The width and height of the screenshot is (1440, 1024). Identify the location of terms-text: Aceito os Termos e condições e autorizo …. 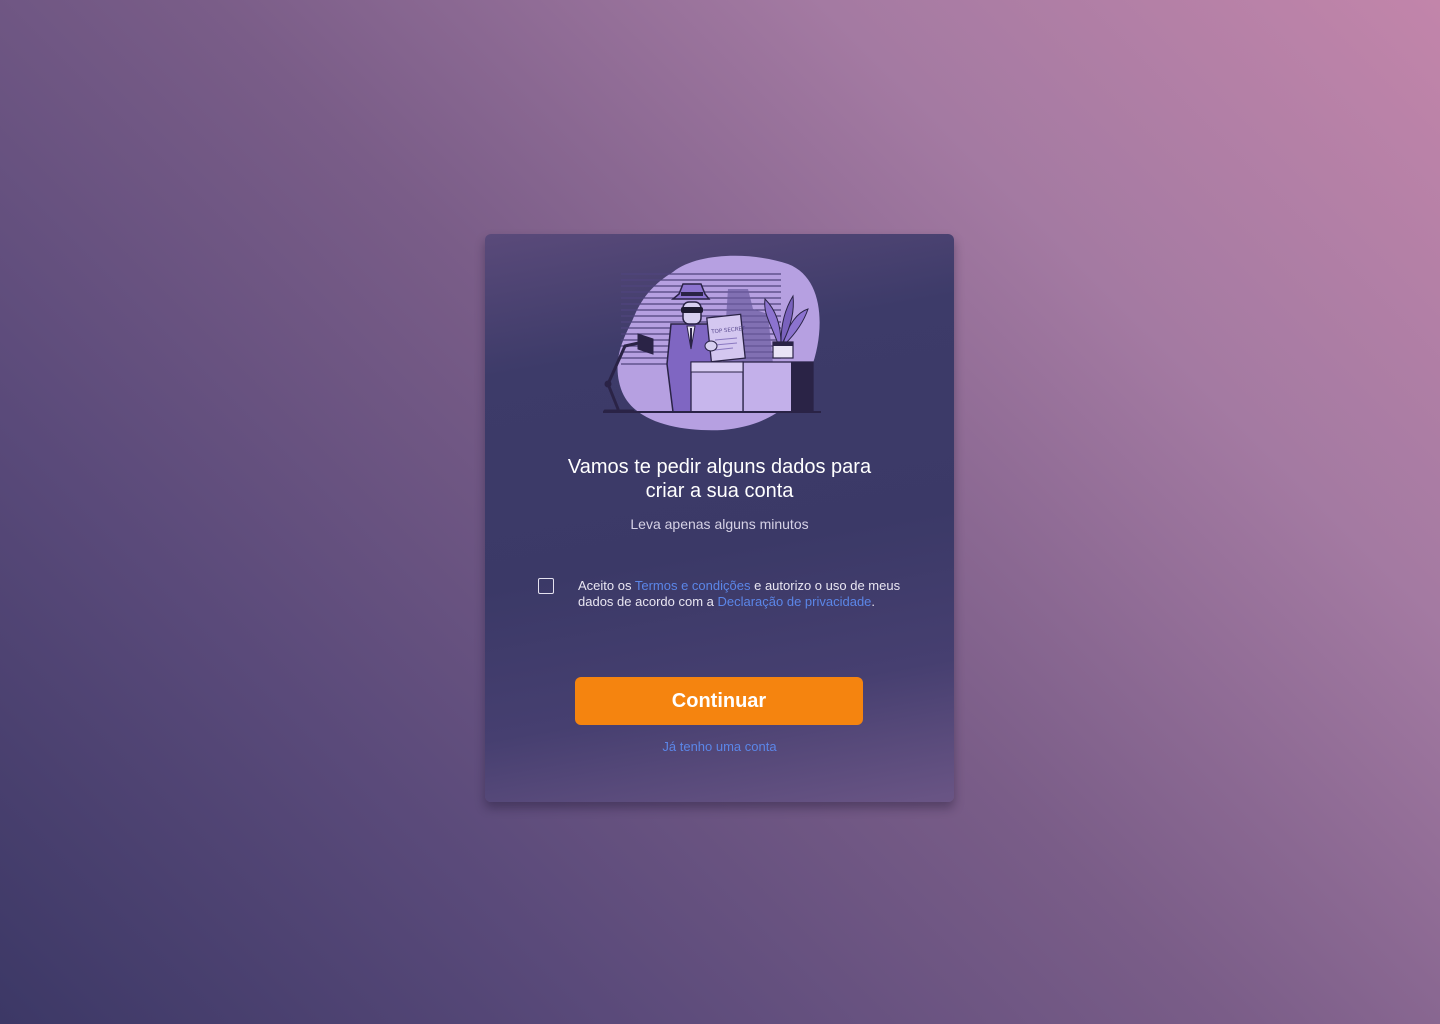
(743, 594).